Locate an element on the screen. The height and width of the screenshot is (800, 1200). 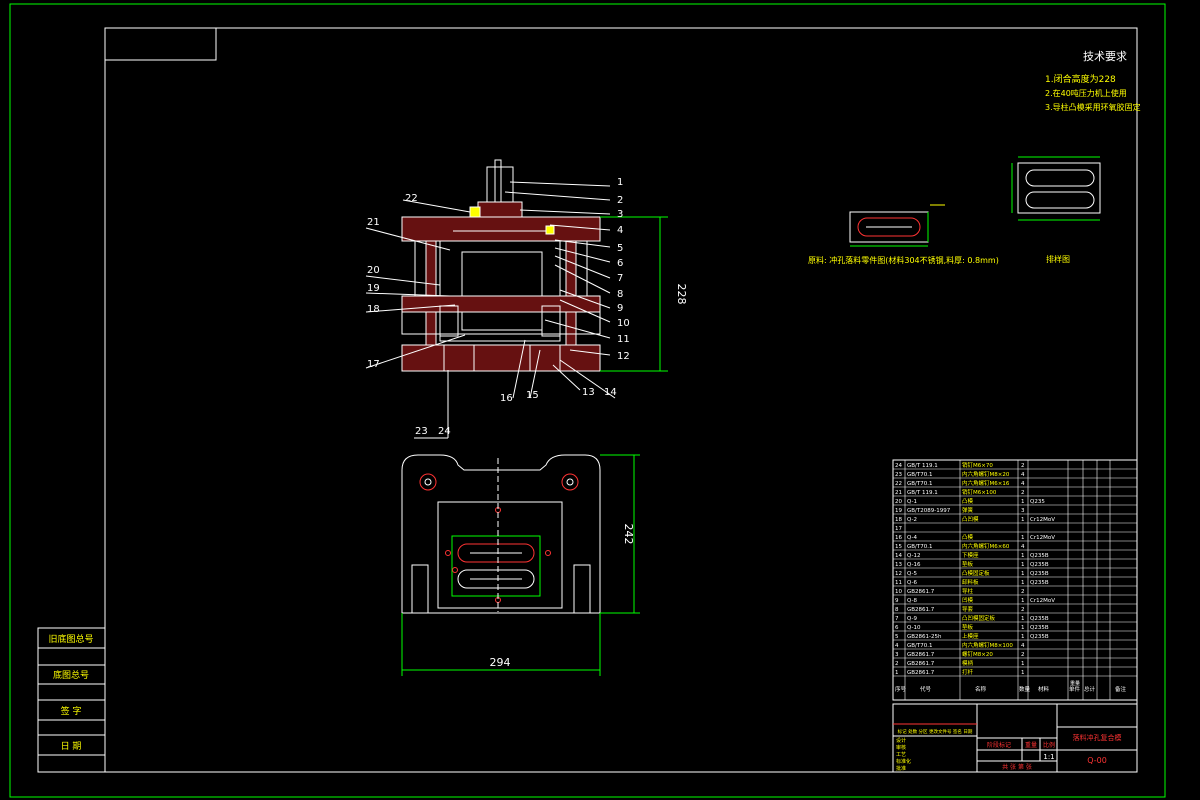
callout-3: 3 is located at coordinates (620, 214).